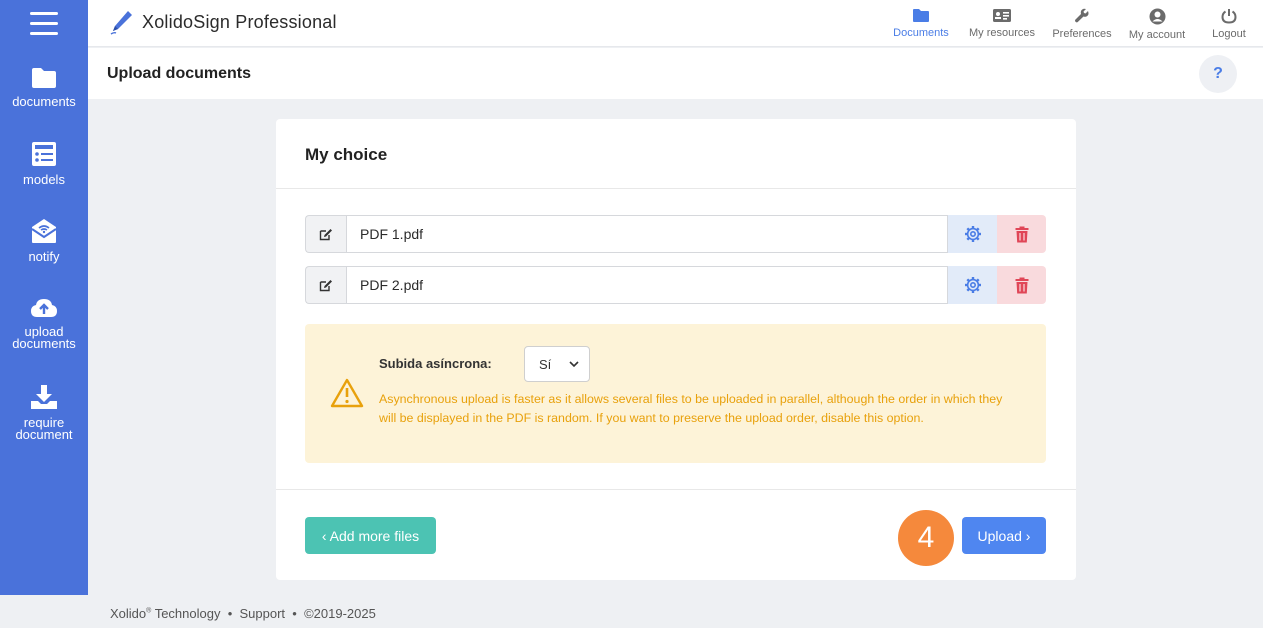 The height and width of the screenshot is (628, 1263). I want to click on app-title: XolidoSign Professional, so click(239, 21).